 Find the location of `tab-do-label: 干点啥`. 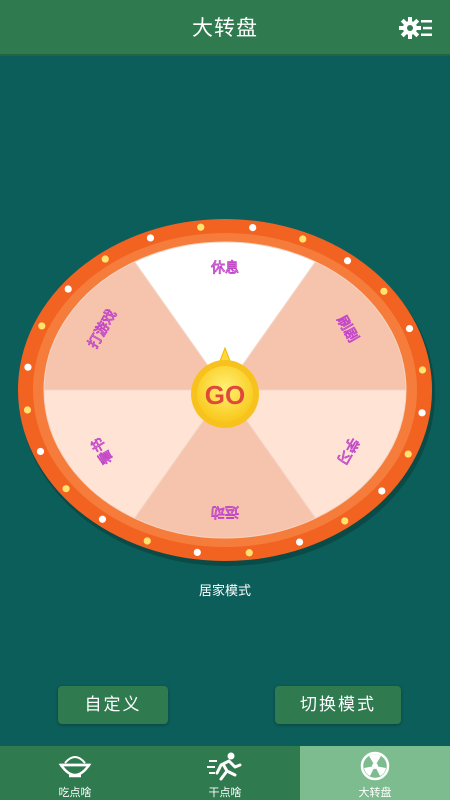

tab-do-label: 干点啥 is located at coordinates (225, 792).